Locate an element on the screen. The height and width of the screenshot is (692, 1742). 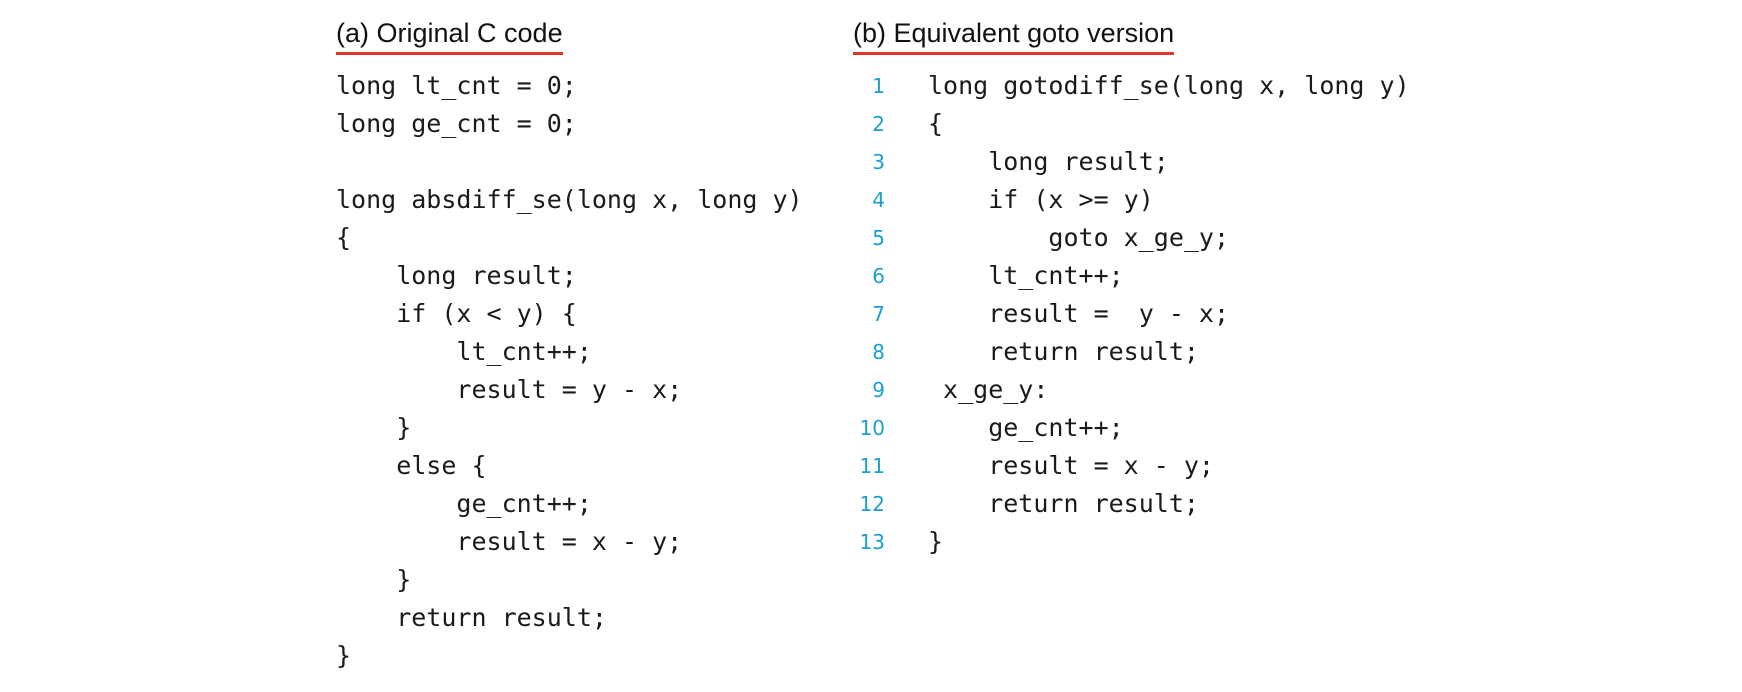
line-number: 6 is located at coordinates (878, 276).